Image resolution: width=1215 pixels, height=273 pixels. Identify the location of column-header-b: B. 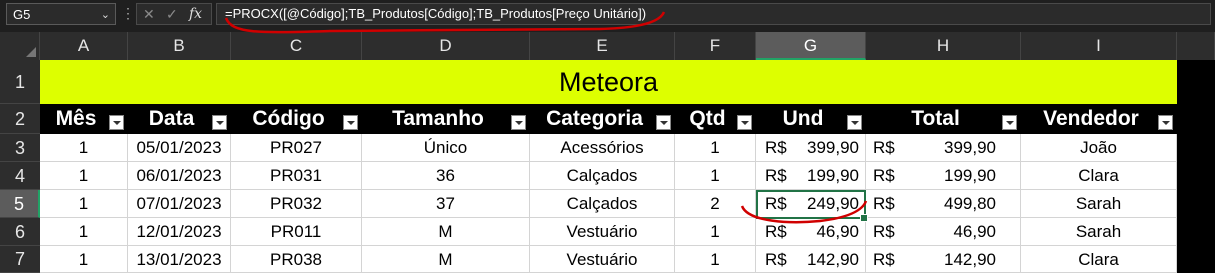
(179, 46).